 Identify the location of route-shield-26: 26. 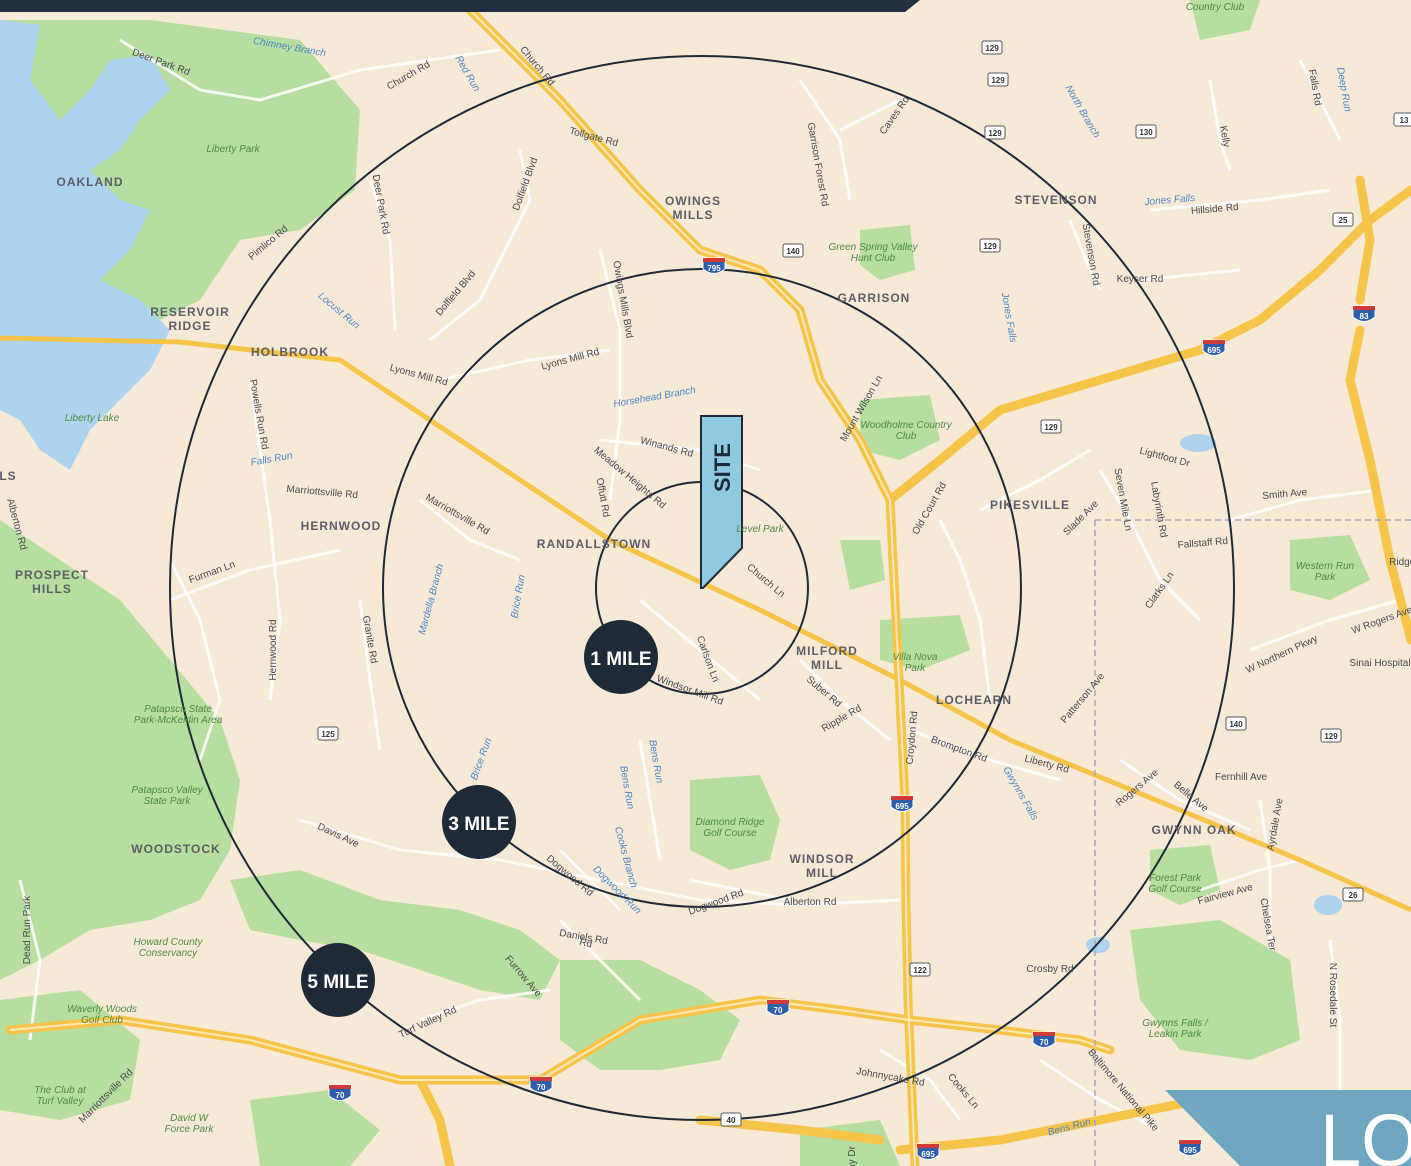
(1353, 894).